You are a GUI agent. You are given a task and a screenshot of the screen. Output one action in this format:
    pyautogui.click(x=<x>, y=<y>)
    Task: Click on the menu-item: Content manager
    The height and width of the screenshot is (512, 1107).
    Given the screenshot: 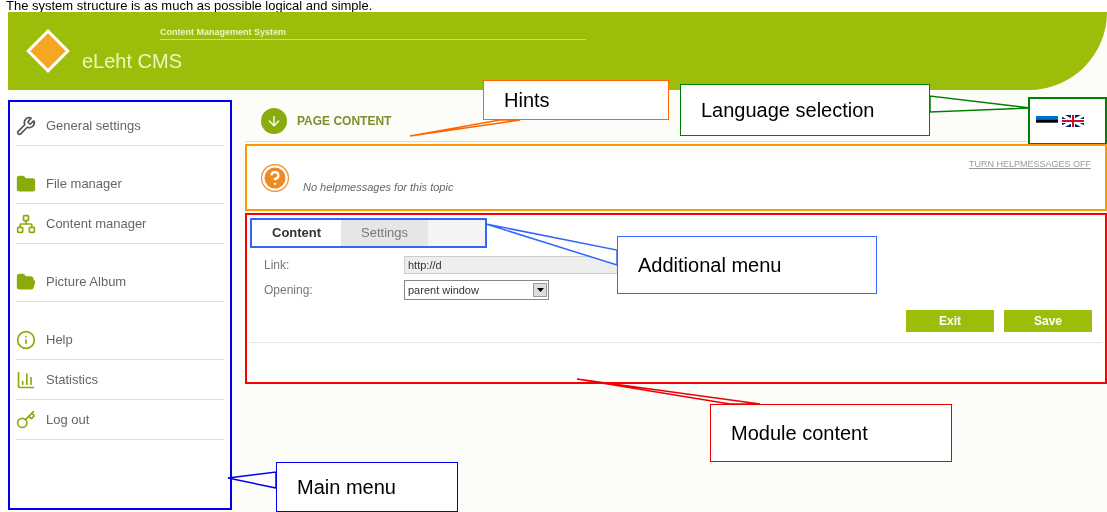 What is the action you would take?
    pyautogui.click(x=120, y=224)
    